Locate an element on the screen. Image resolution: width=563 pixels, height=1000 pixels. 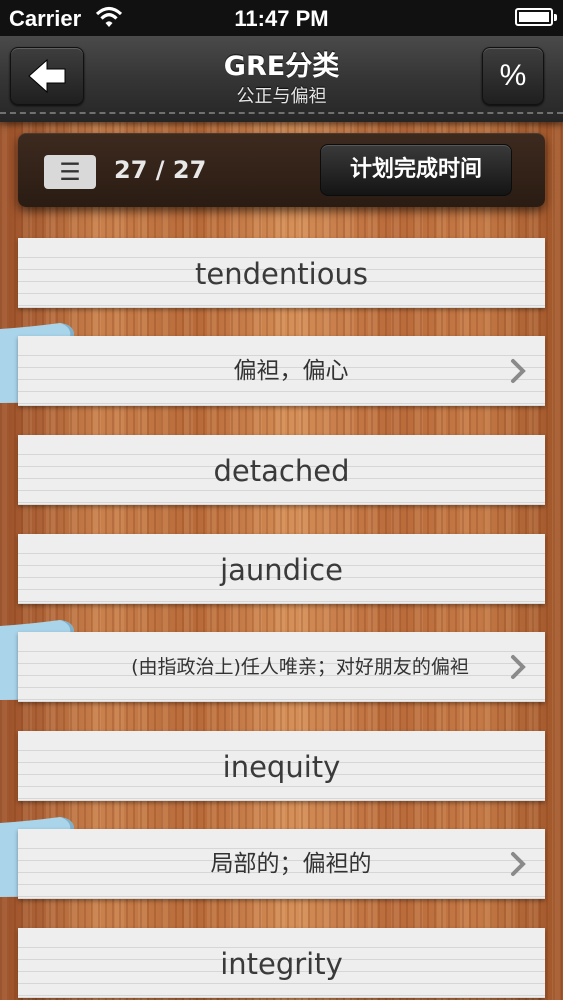
clock: 11:47 PM is located at coordinates (281, 18).